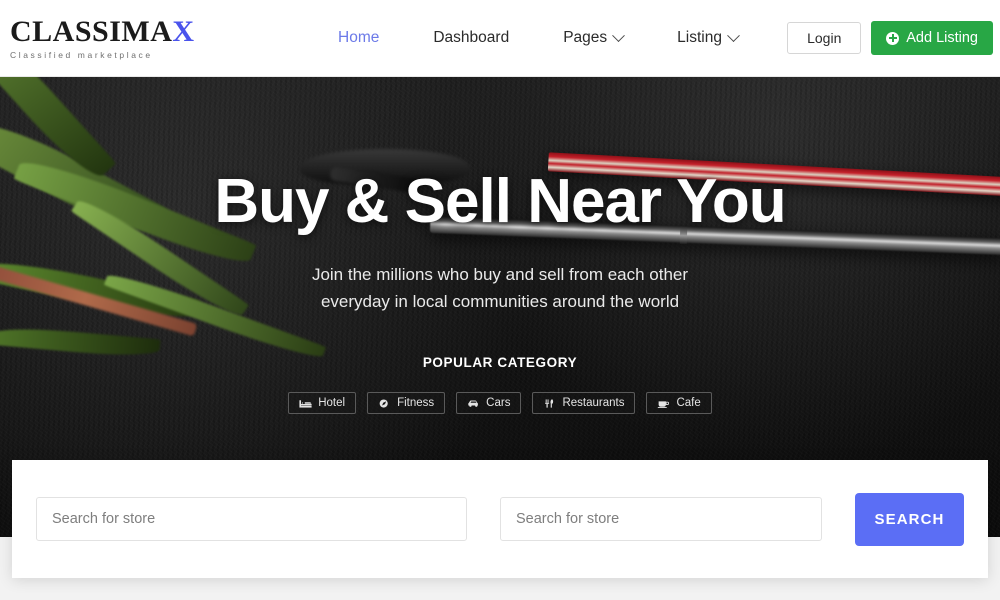 This screenshot has height=600, width=1000. I want to click on add-listing-button-label: Add Listing, so click(942, 38).